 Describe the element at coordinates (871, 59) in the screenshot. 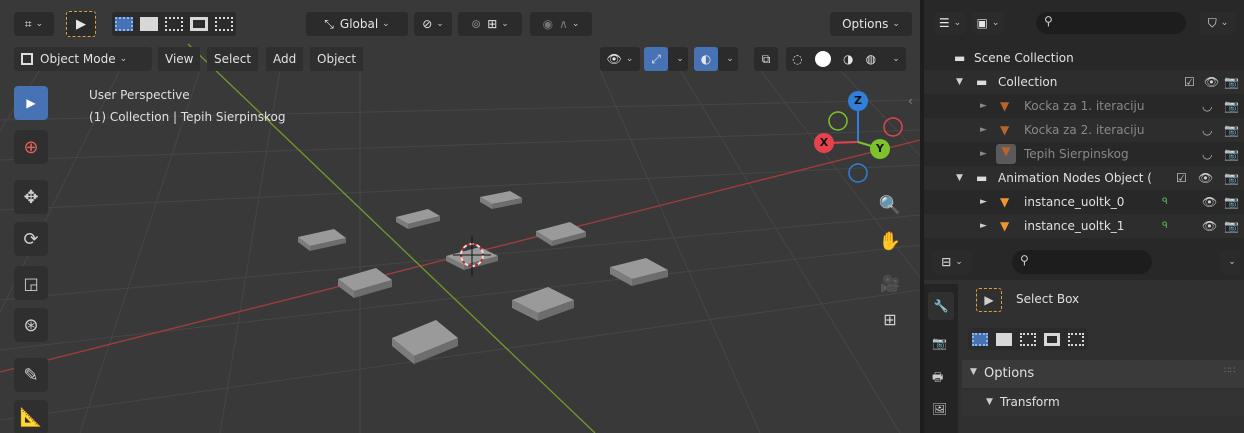

I see `rendered-shading-icon: ◍` at that location.